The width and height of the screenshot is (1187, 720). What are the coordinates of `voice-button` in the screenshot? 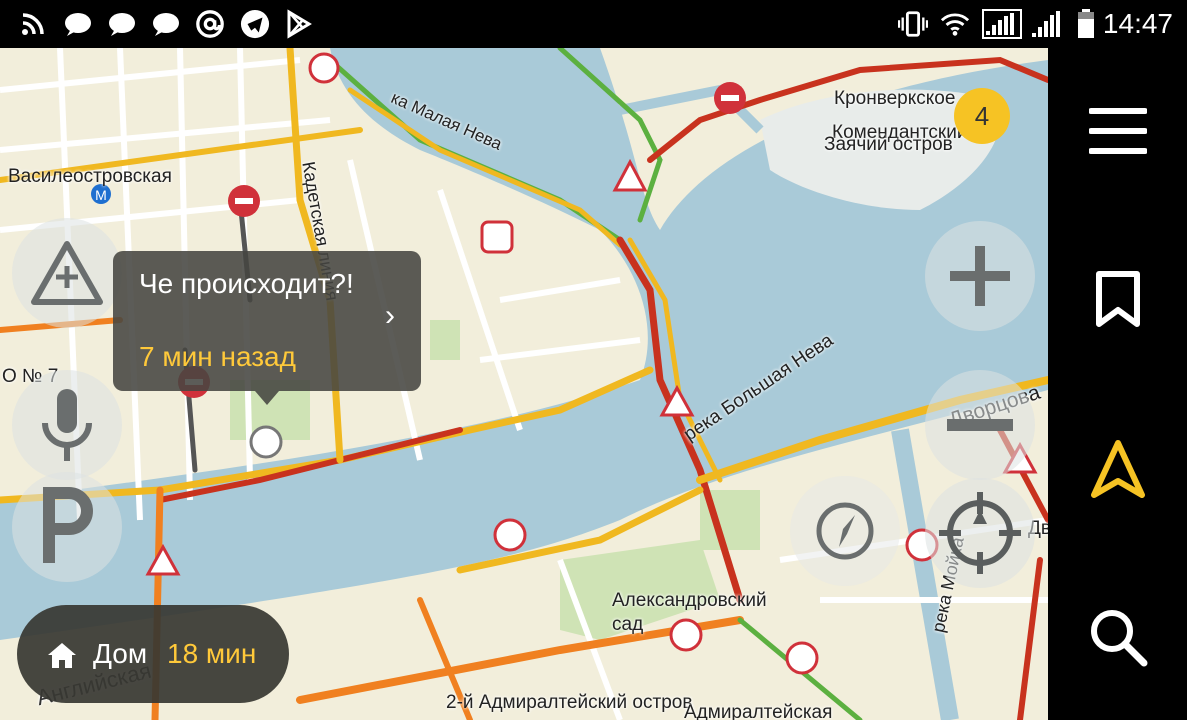 It's located at (67, 425).